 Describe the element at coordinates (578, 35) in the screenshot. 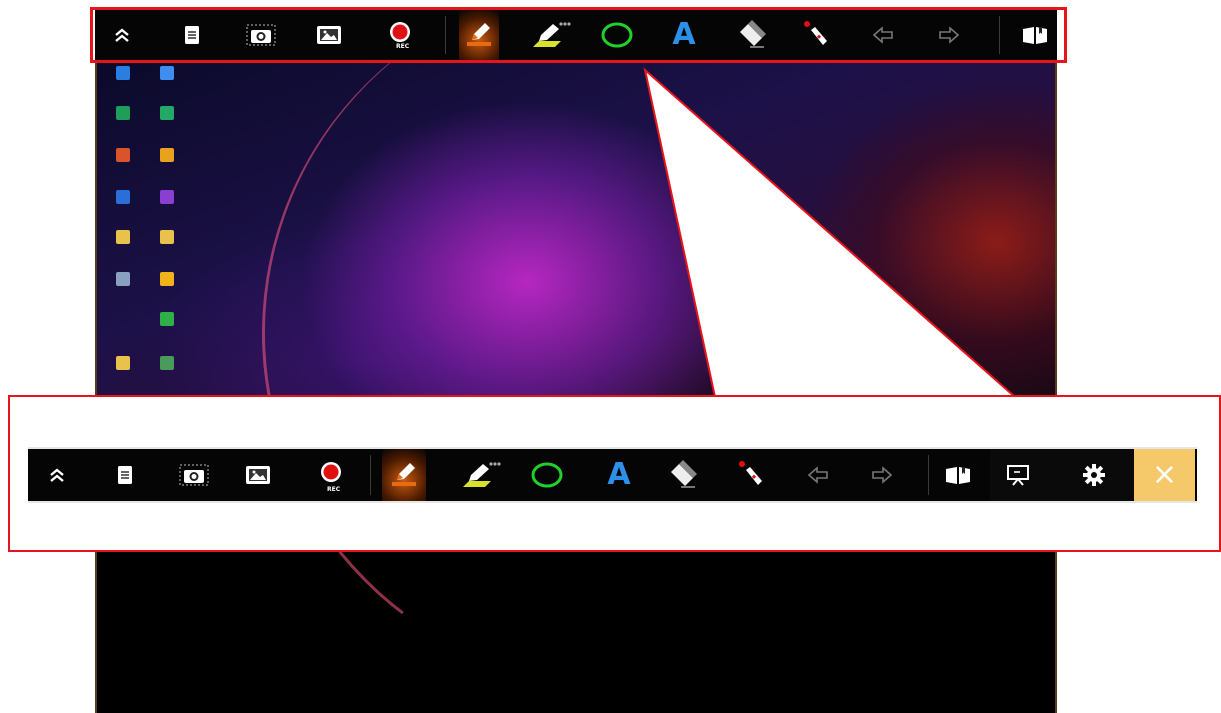

I see `top-toolbar-highlight` at that location.